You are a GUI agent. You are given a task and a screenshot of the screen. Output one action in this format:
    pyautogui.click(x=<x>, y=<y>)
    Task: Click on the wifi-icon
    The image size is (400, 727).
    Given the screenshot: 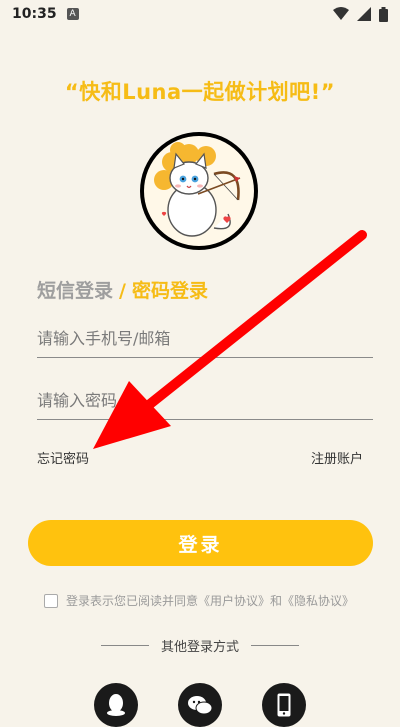 What is the action you would take?
    pyautogui.click(x=341, y=13)
    